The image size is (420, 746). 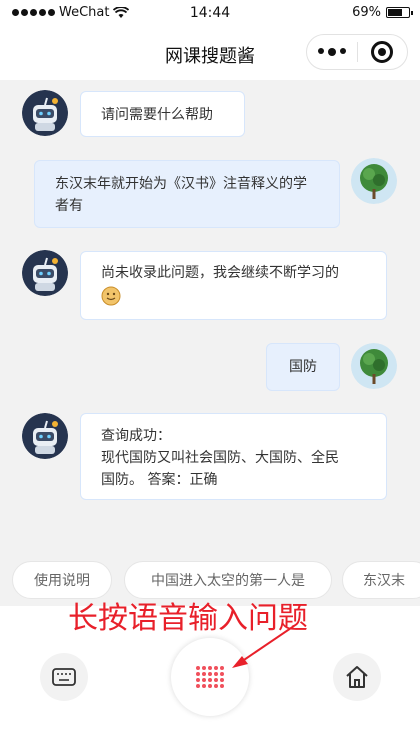 I want to click on message-line: 现代国防又叫社会国防、大国防、全民, so click(x=220, y=458).